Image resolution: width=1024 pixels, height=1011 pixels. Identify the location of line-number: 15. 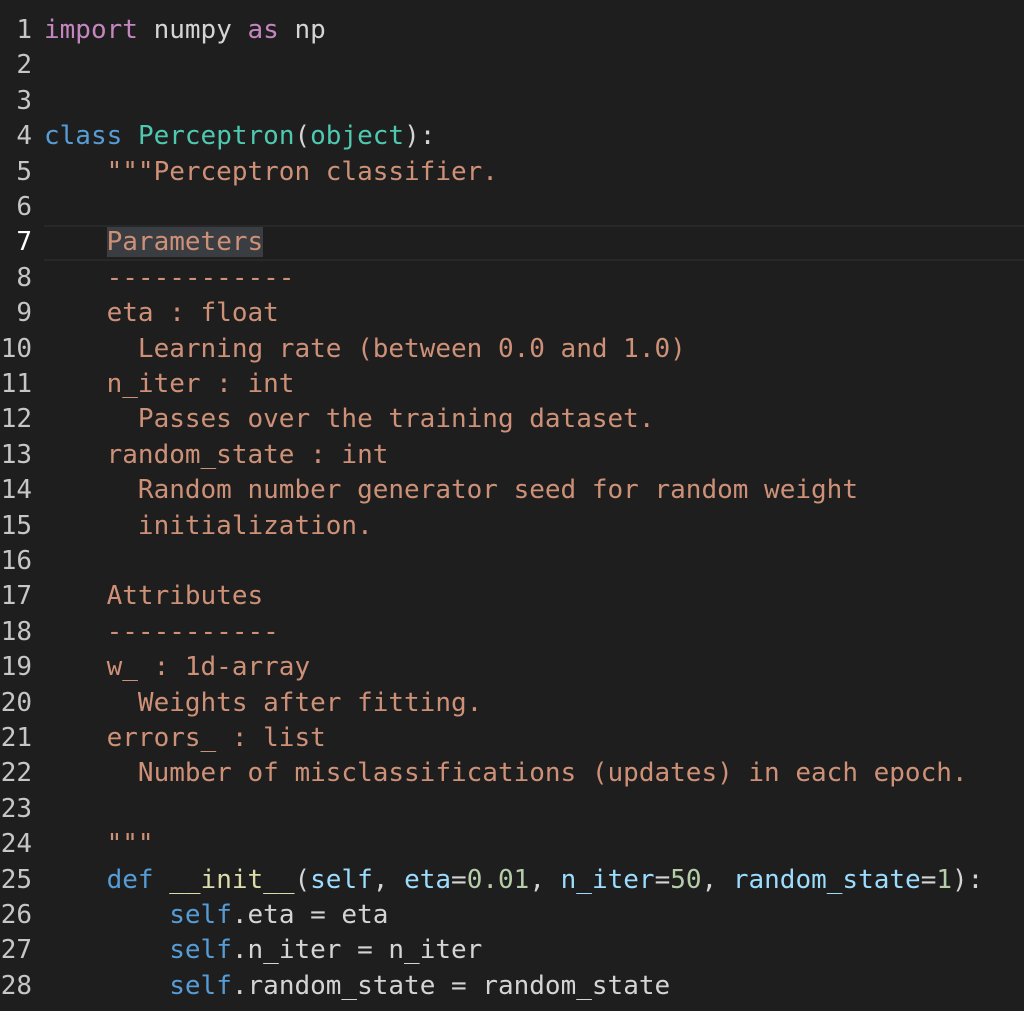
(16, 525).